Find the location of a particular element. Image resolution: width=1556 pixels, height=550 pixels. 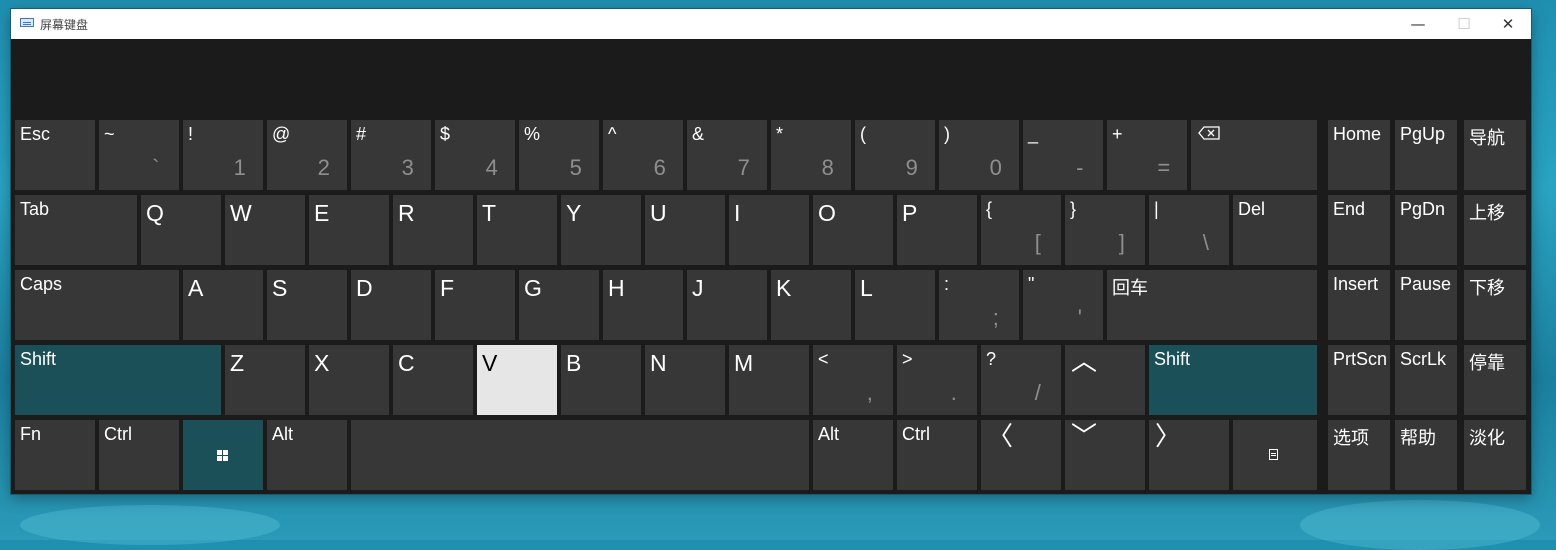

key-lalt: Alt is located at coordinates (307, 455).